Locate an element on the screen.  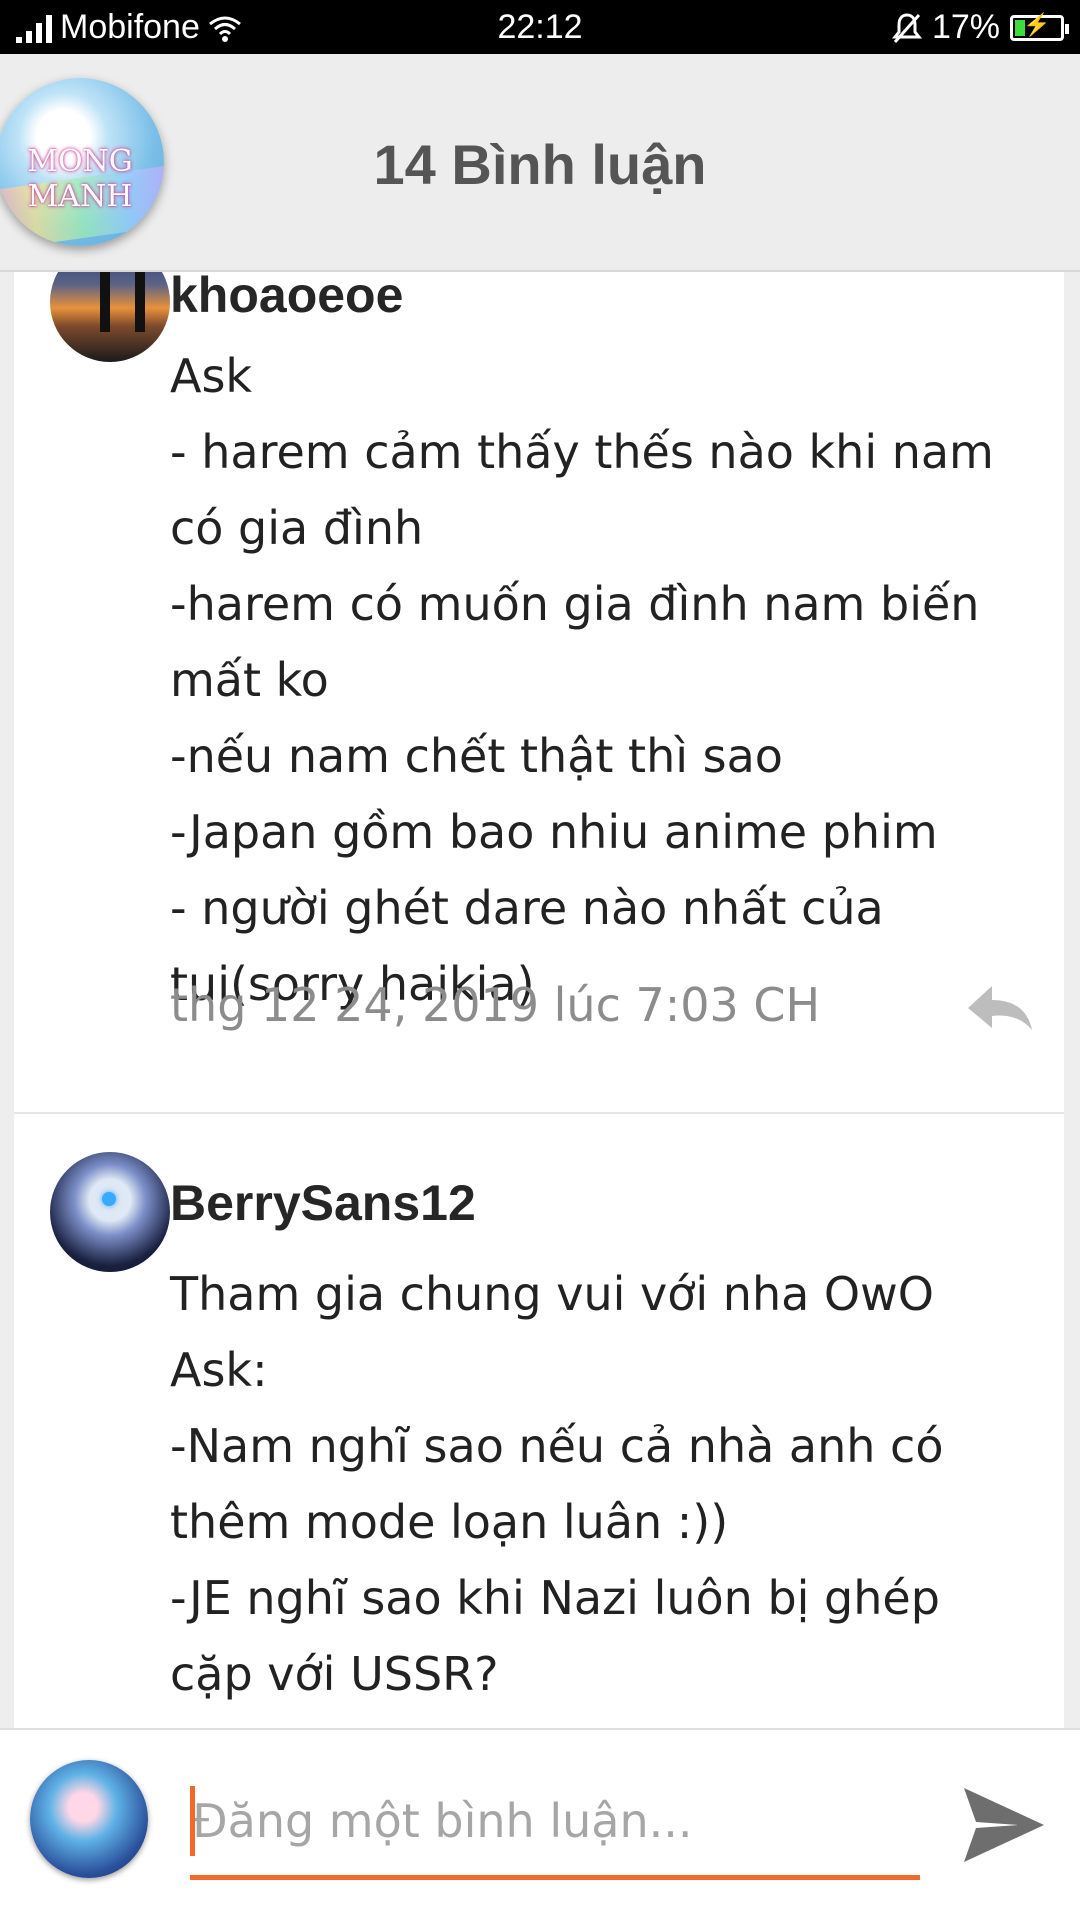
comment-line: Tham gia chung vui với nha OwO is located at coordinates (552, 1294).